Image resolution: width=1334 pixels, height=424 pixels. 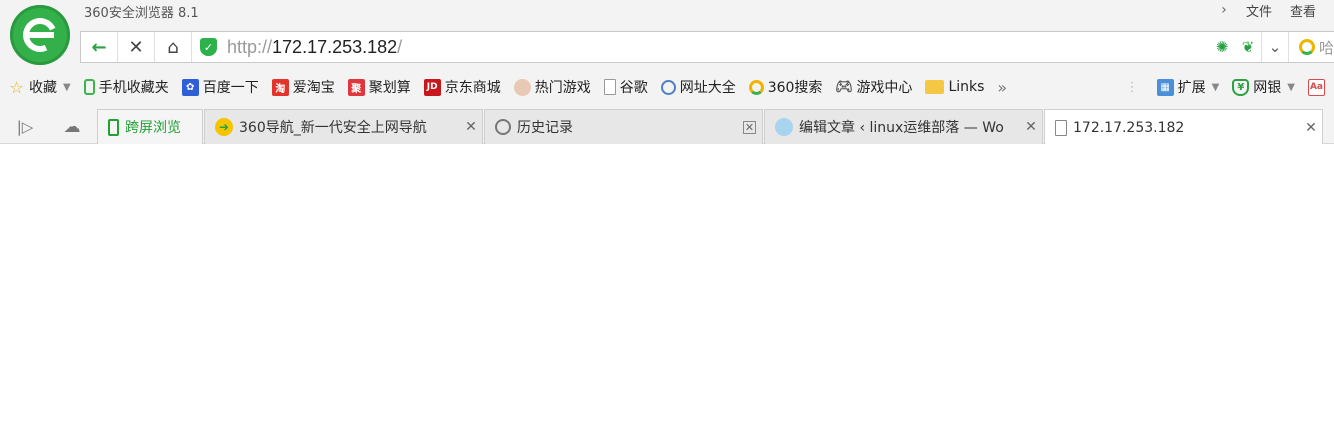 What do you see at coordinates (1222, 47) in the screenshot?
I see `loading-spinner-icon: ✺` at bounding box center [1222, 47].